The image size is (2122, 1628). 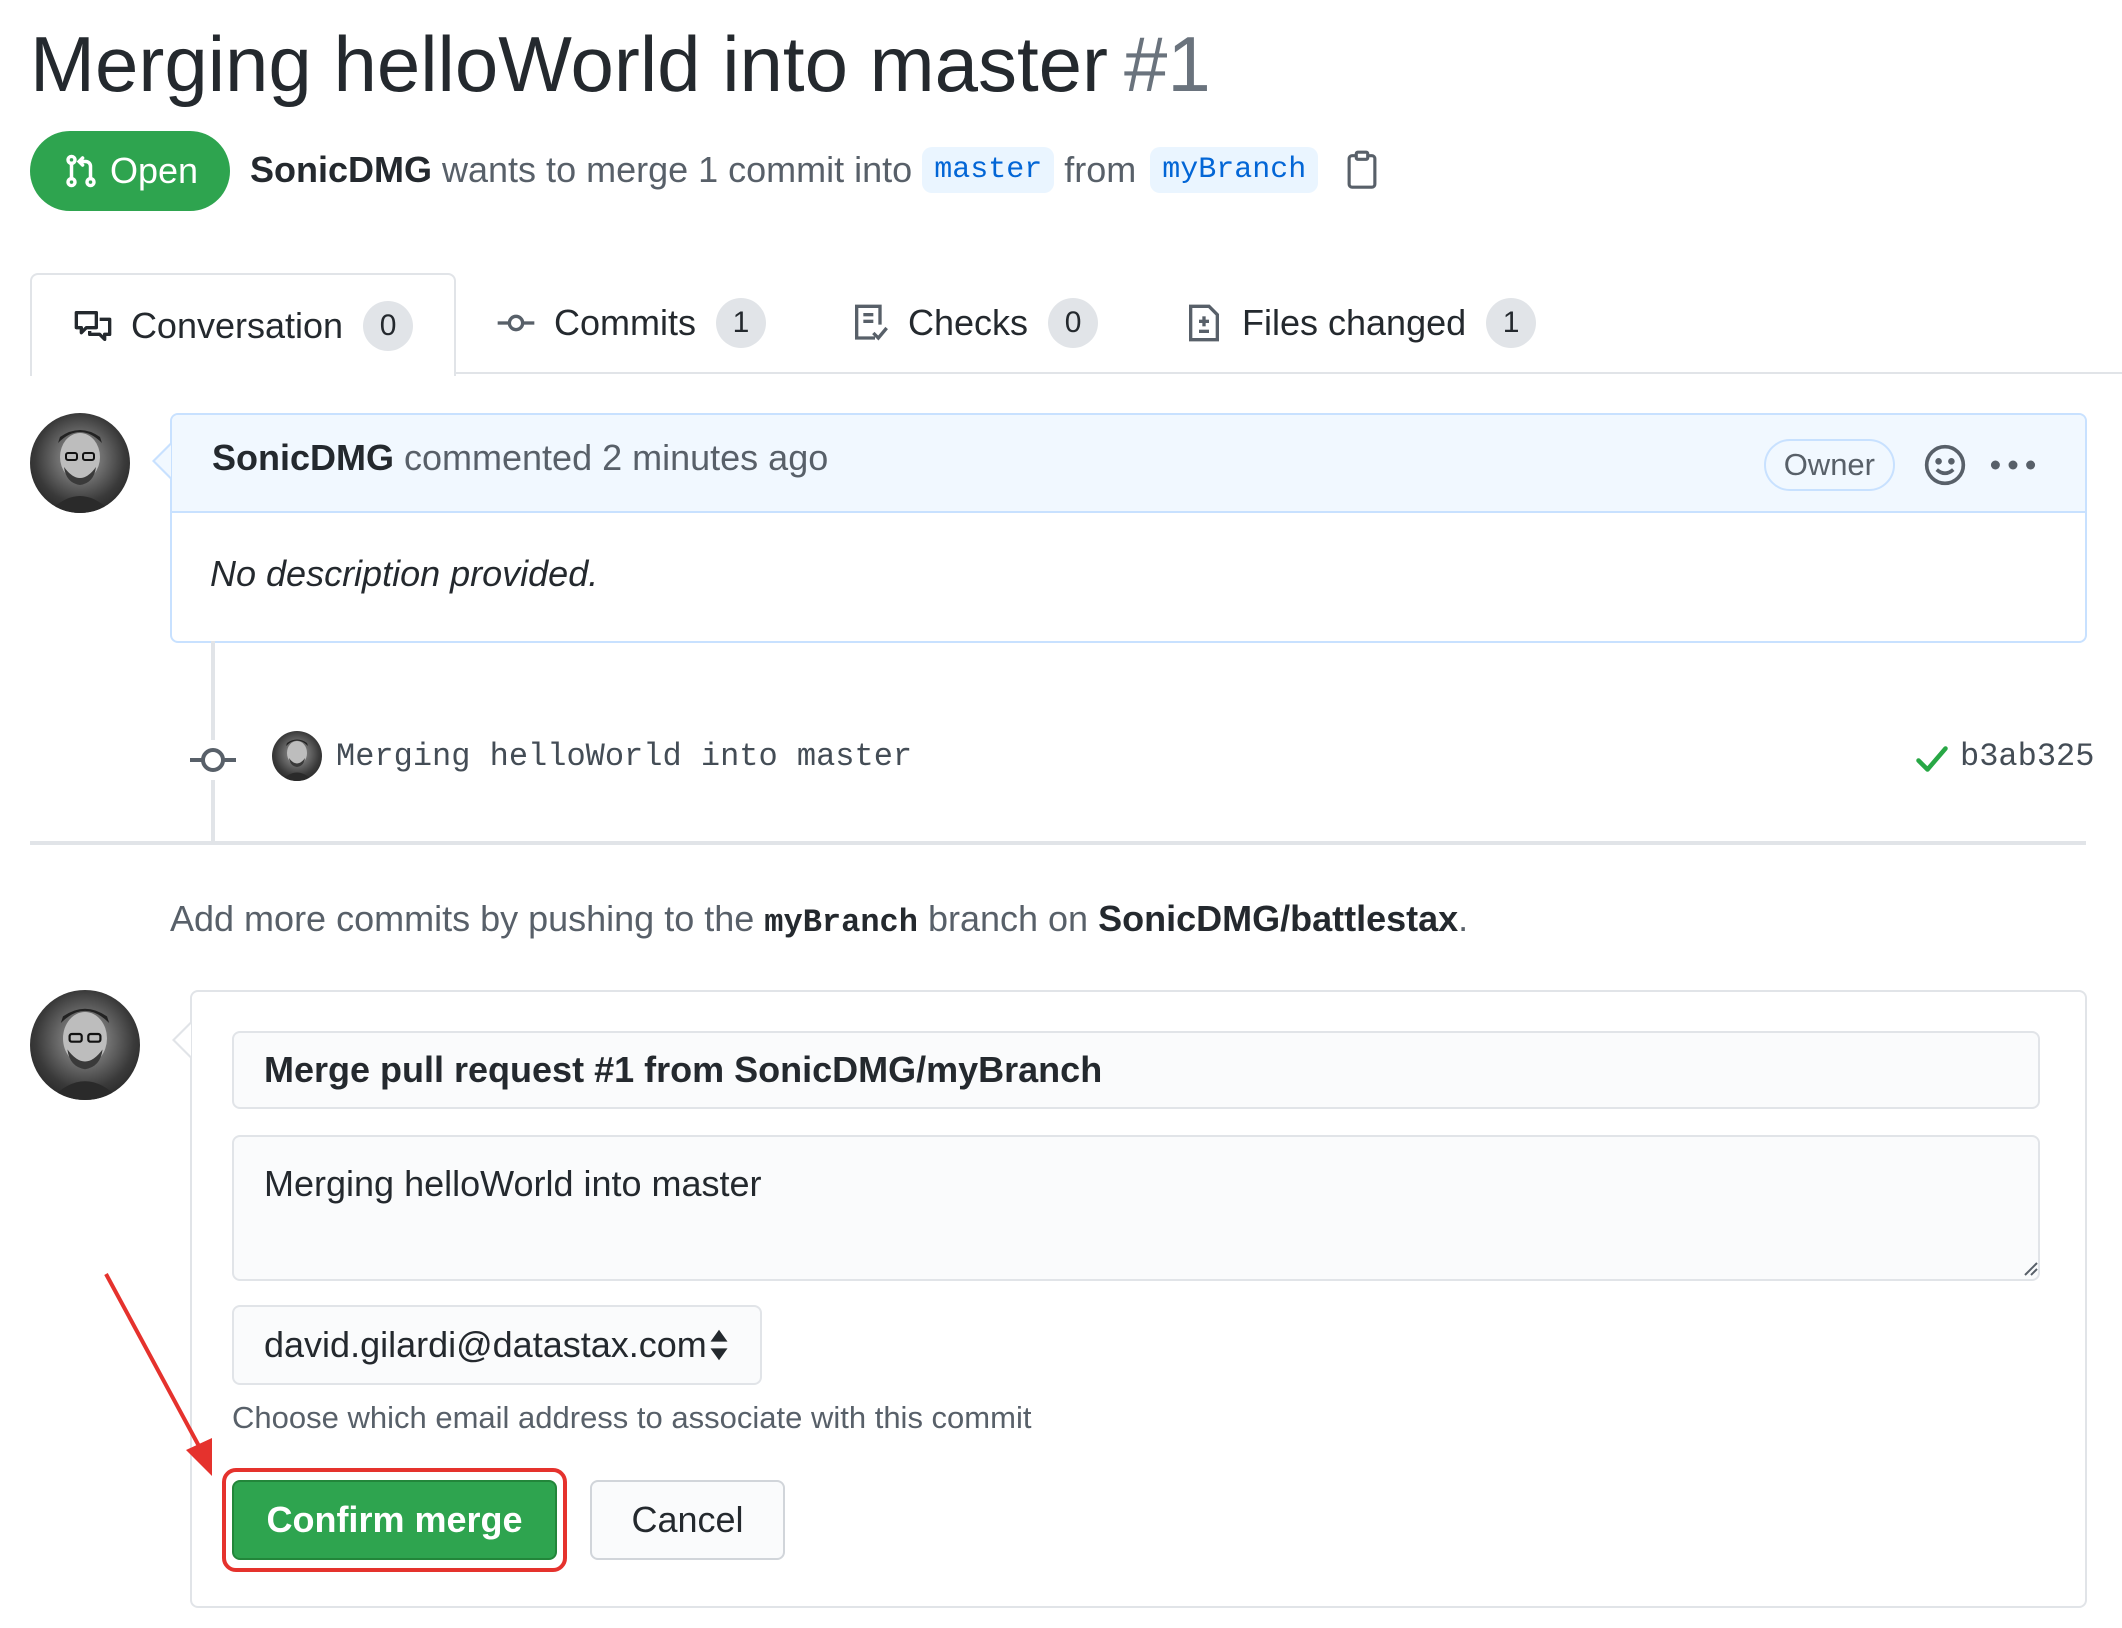 What do you see at coordinates (1128, 464) in the screenshot?
I see `comment-header: SonicDMG commented 2 minutes ago Owner` at bounding box center [1128, 464].